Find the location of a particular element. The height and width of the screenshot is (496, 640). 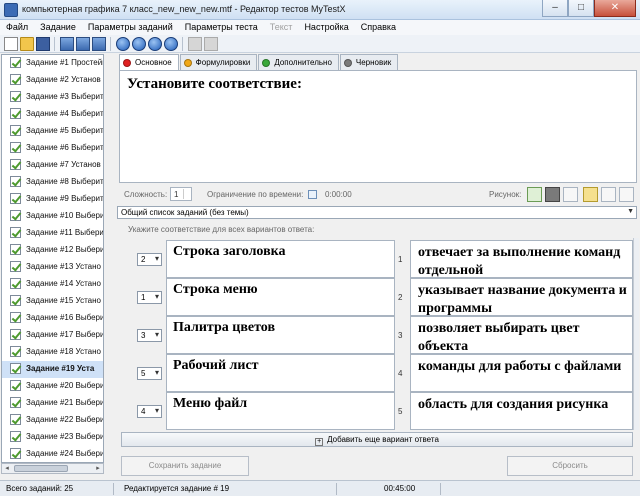

editor-tab: Дополнительно is located at coordinates (298, 62).